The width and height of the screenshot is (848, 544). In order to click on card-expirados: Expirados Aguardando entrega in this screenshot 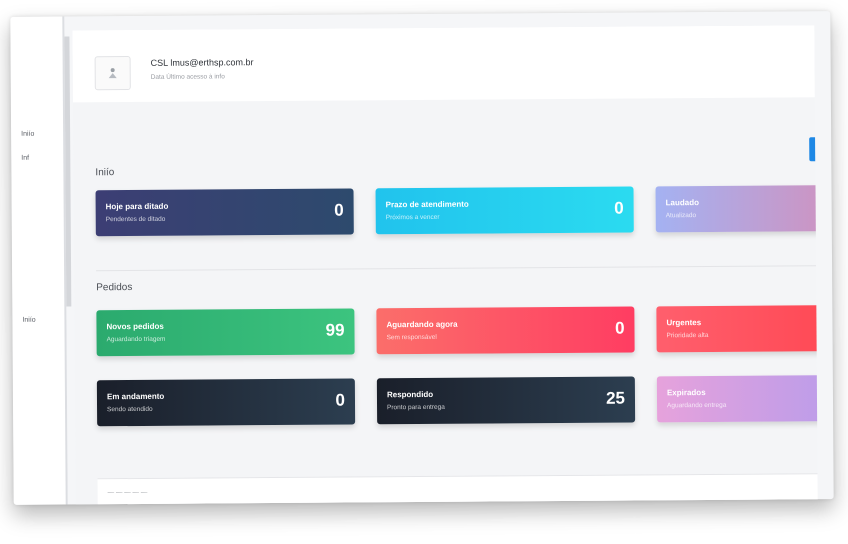, I will do `click(737, 398)`.